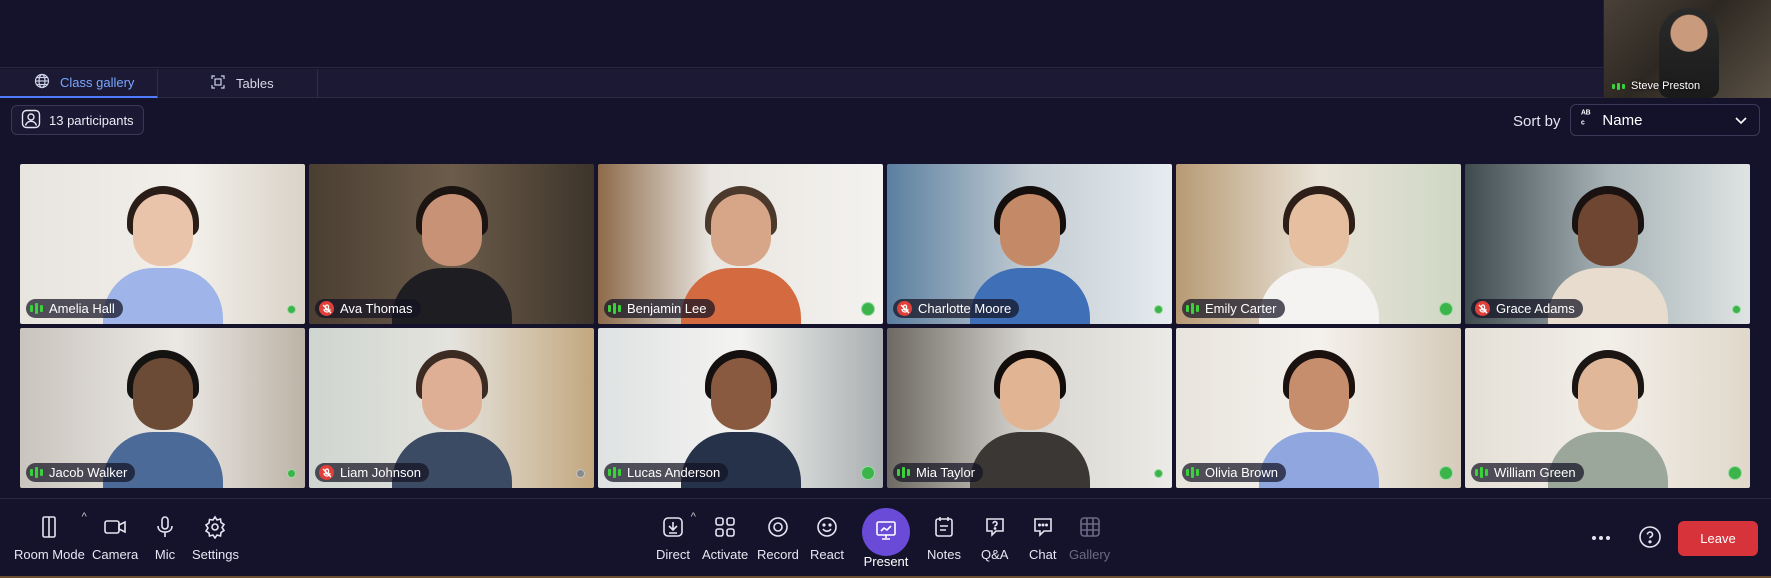 Image resolution: width=1771 pixels, height=578 pixels. I want to click on gallery-button: Gallery, so click(1089, 538).